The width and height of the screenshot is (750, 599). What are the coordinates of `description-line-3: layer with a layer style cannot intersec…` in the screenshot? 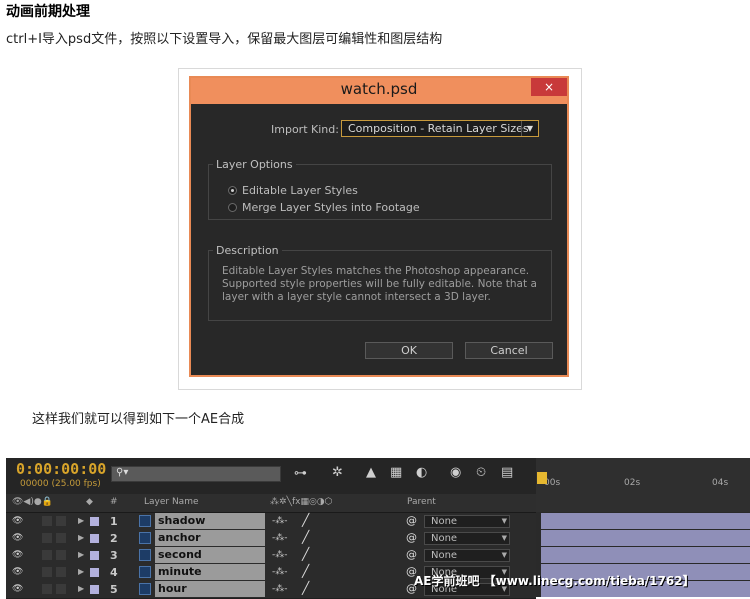 It's located at (356, 297).